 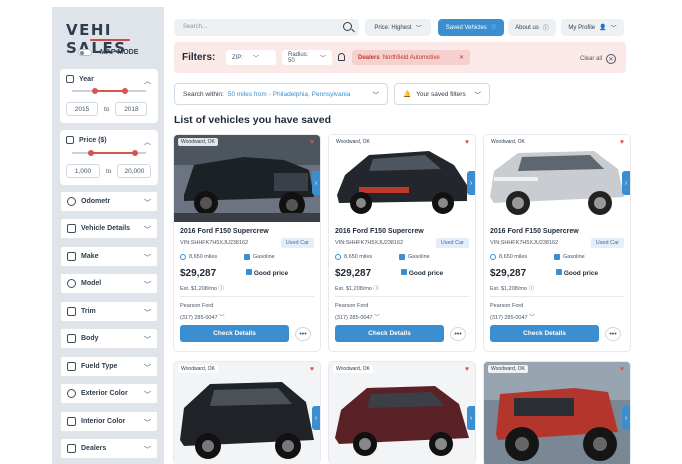 I want to click on filters-title: Filters:, so click(x=199, y=57).